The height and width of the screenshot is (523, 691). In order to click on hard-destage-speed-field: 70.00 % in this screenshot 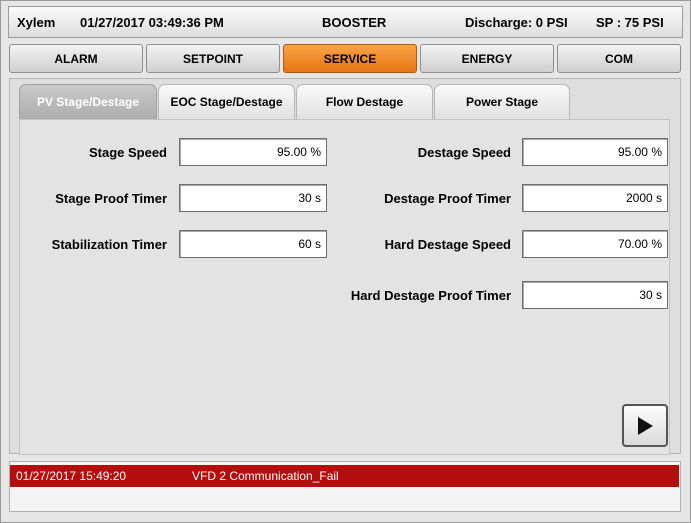, I will do `click(595, 244)`.